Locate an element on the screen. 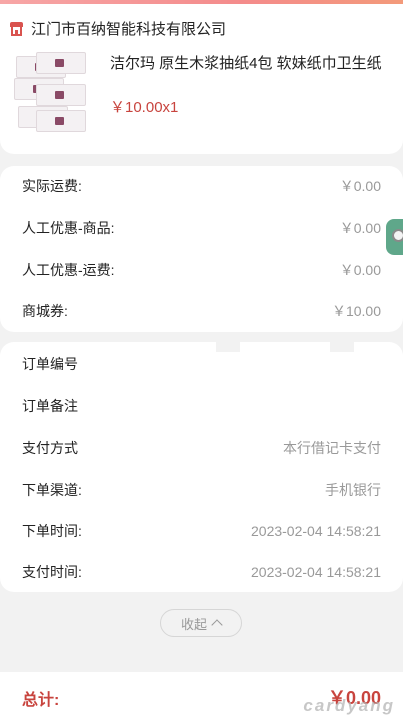 This screenshot has height=720, width=403. fee-label: 实际运费: is located at coordinates (52, 186).